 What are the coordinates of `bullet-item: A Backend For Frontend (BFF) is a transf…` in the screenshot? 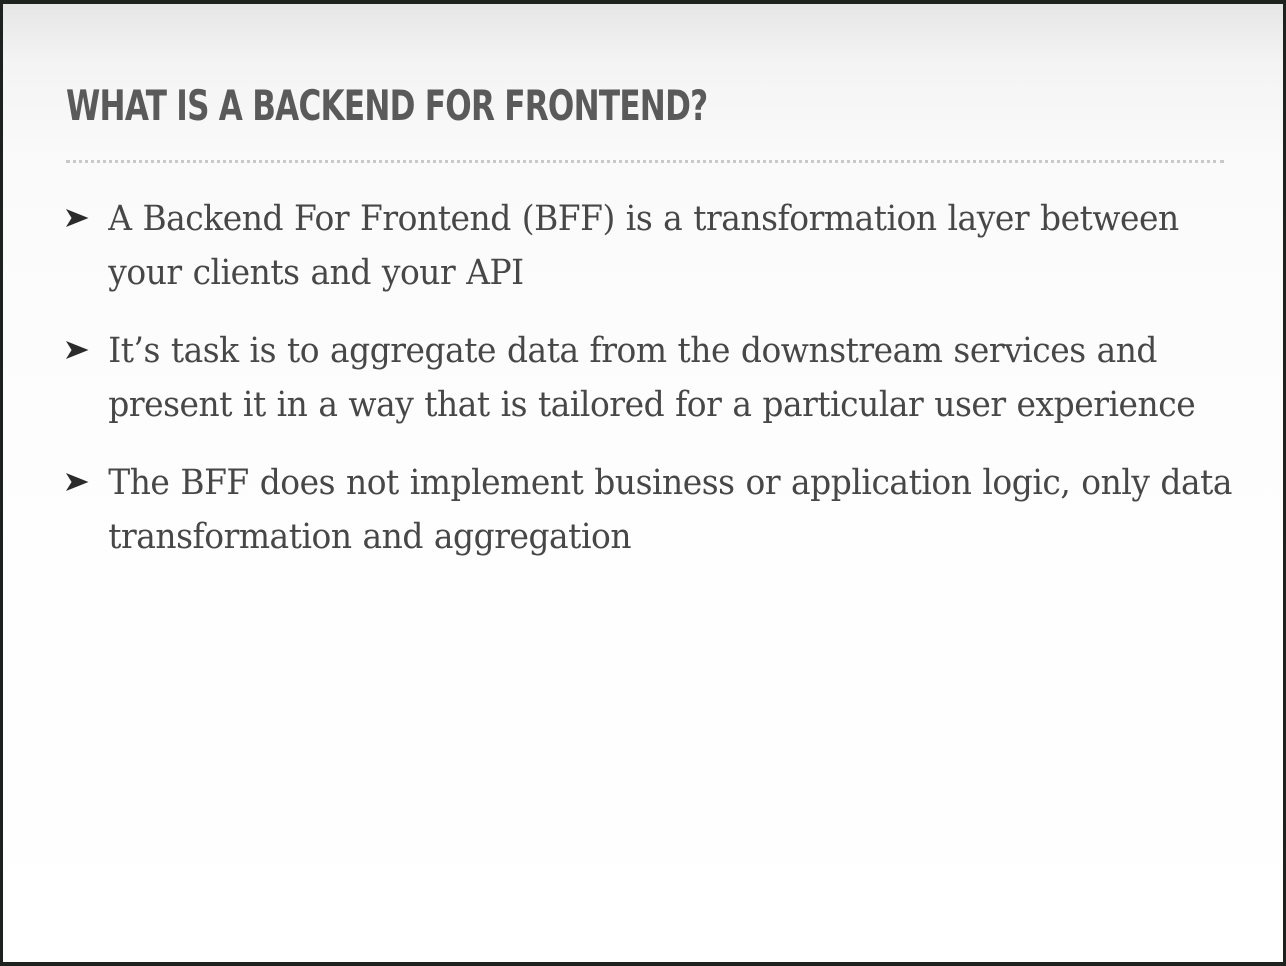 It's located at (655, 246).